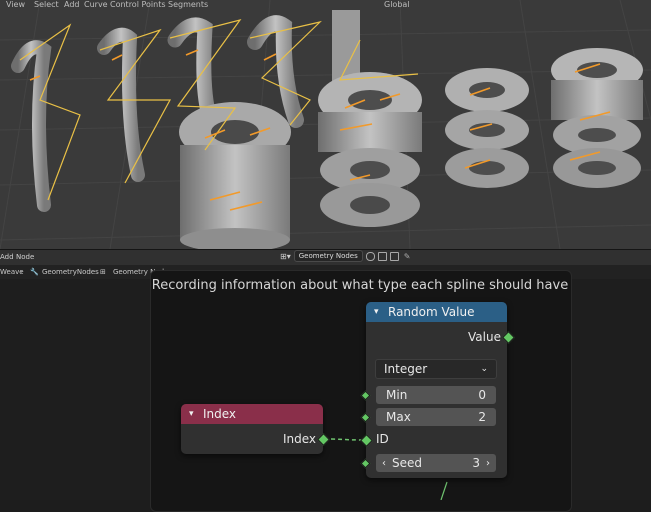  What do you see at coordinates (15, 4) in the screenshot?
I see `viewport-menu-view: View` at bounding box center [15, 4].